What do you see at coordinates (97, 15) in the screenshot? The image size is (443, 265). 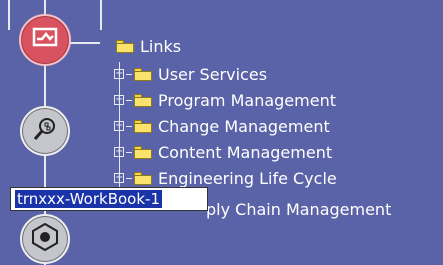 I see `rail-line-top-right` at bounding box center [97, 15].